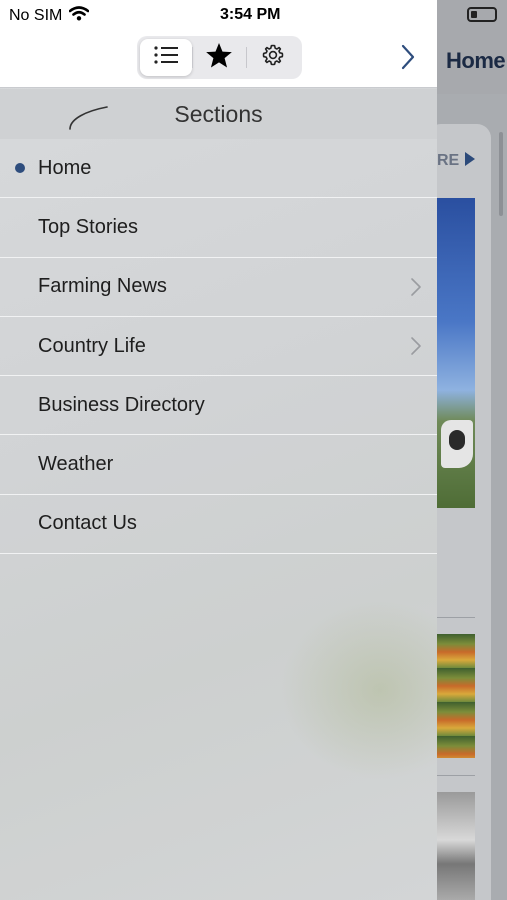 This screenshot has height=900, width=507. What do you see at coordinates (20, 168) in the screenshot?
I see `current-section-indicator` at bounding box center [20, 168].